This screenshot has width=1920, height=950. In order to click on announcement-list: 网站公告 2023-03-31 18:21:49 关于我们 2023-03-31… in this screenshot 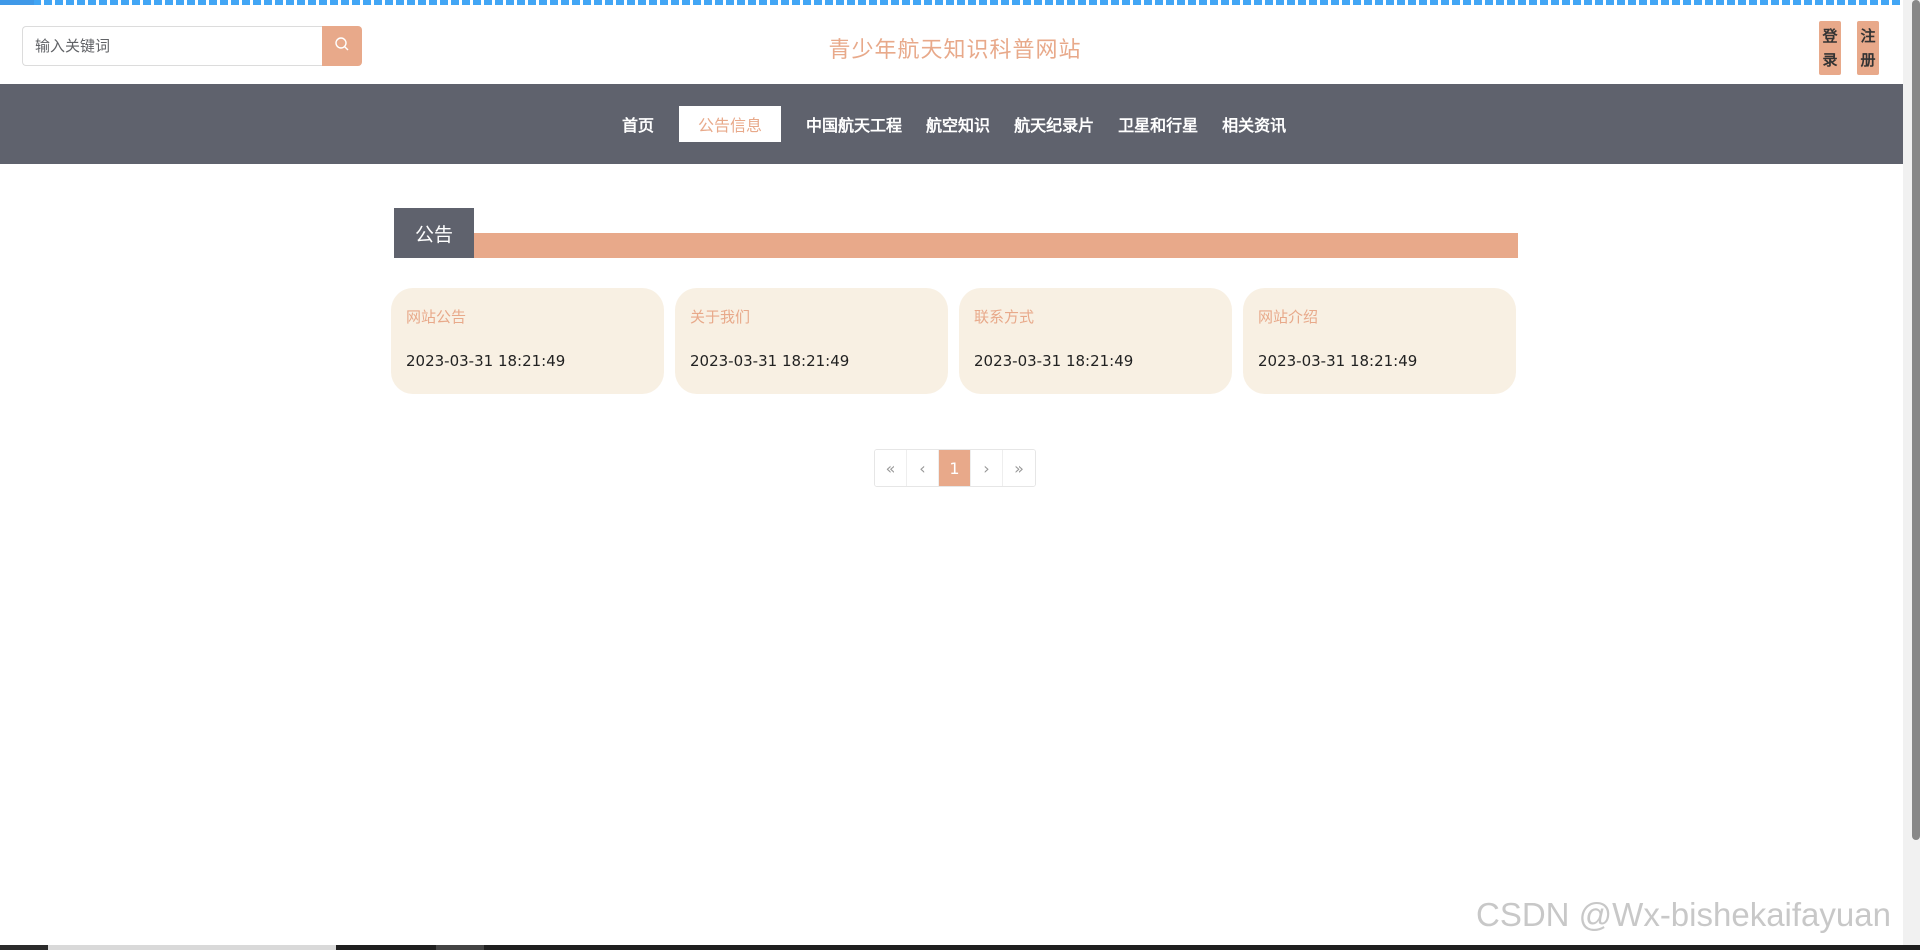, I will do `click(953, 341)`.